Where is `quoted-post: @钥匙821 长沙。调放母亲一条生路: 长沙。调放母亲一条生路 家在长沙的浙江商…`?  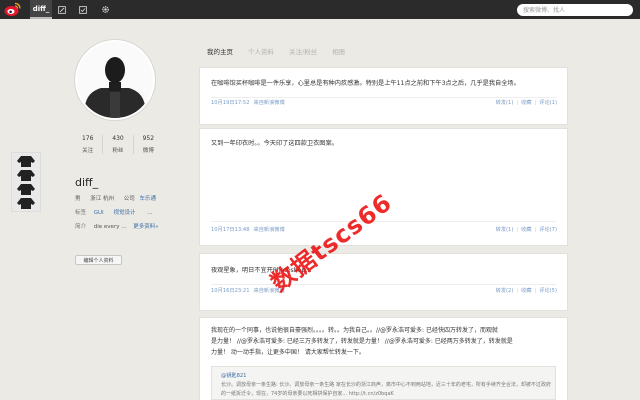
quoted-post: @钥匙821 长沙。调放母亲一条生路: 长沙。调放母亲一条生路 家在长沙的浙江商… is located at coordinates (383, 383).